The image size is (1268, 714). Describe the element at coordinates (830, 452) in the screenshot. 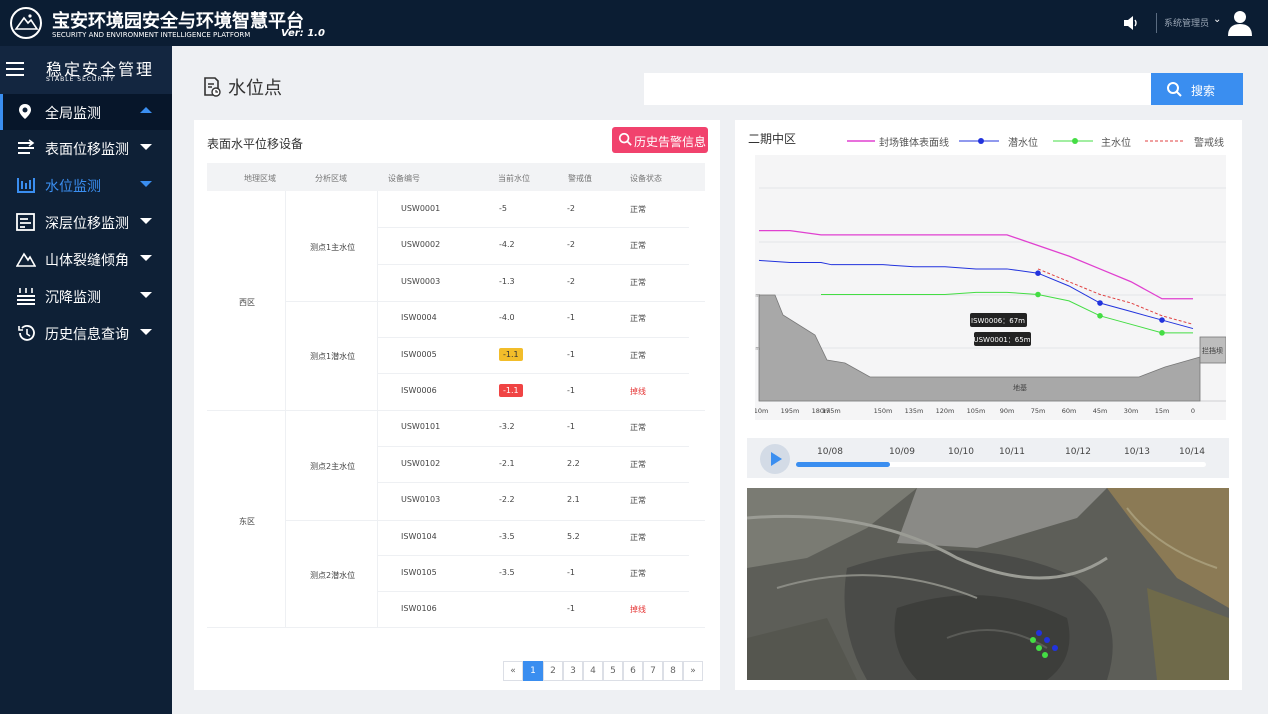

I see `timeline-date: 10/08` at that location.